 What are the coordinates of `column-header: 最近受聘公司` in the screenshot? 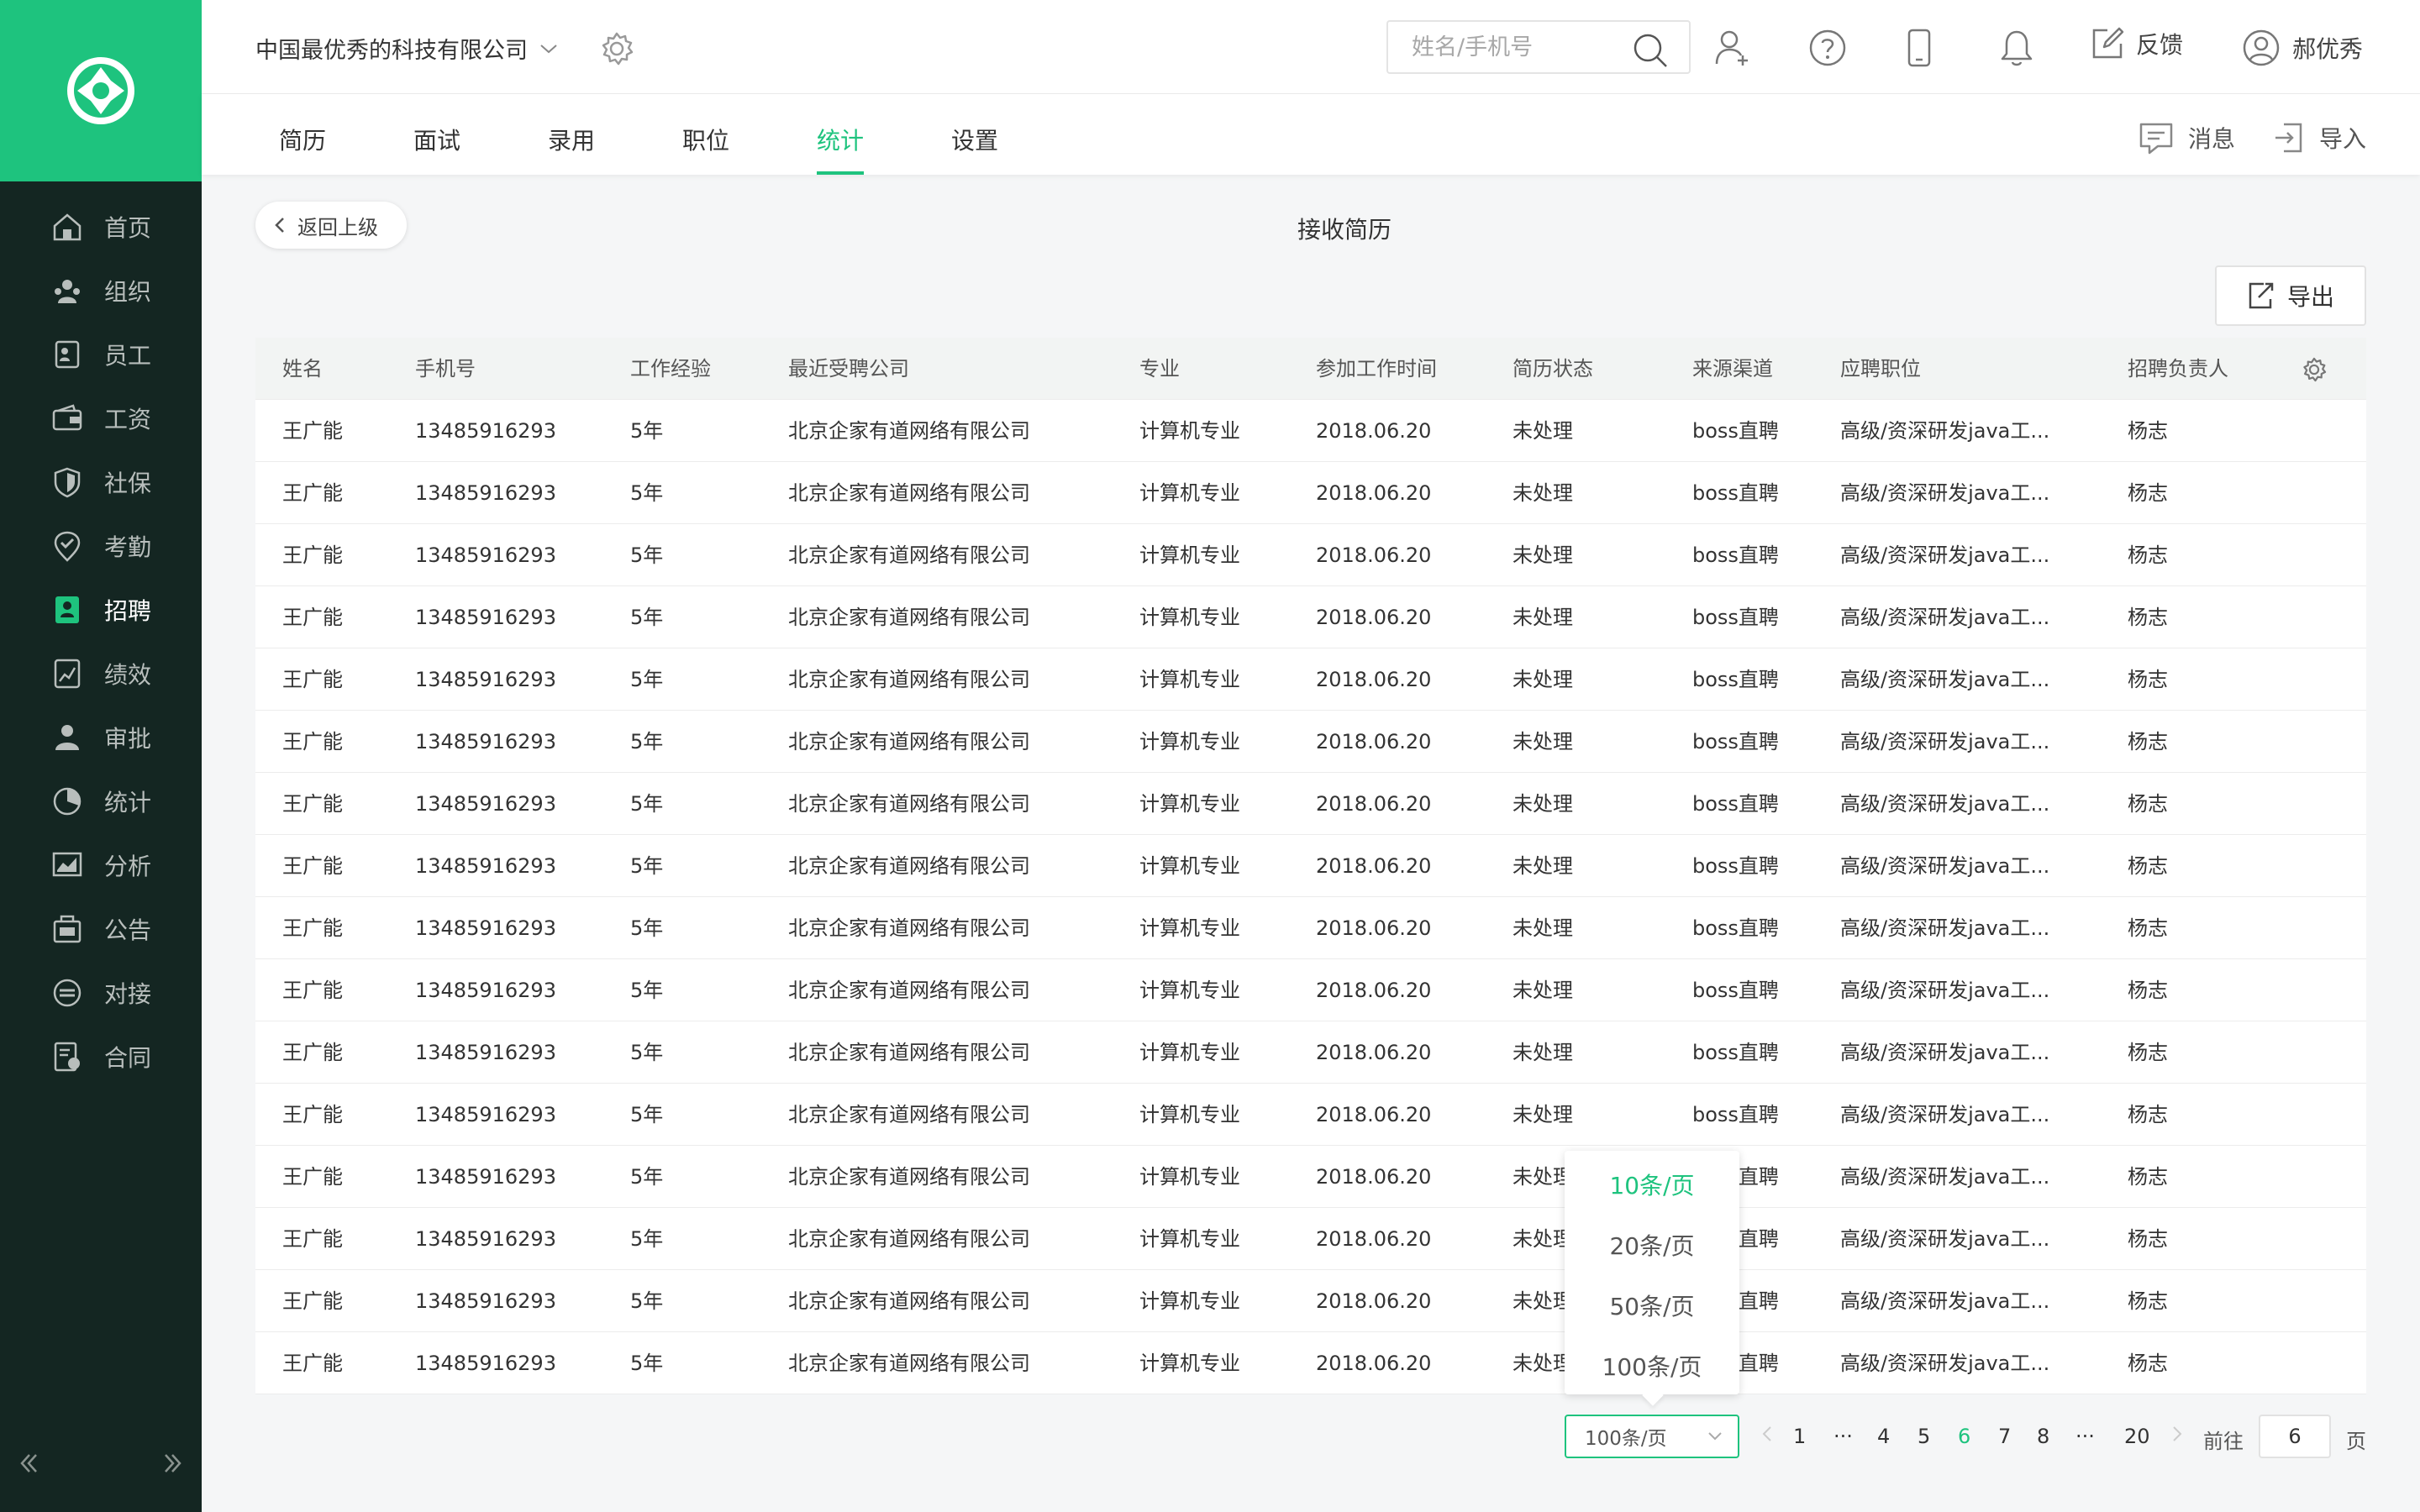 It's located at (956, 369).